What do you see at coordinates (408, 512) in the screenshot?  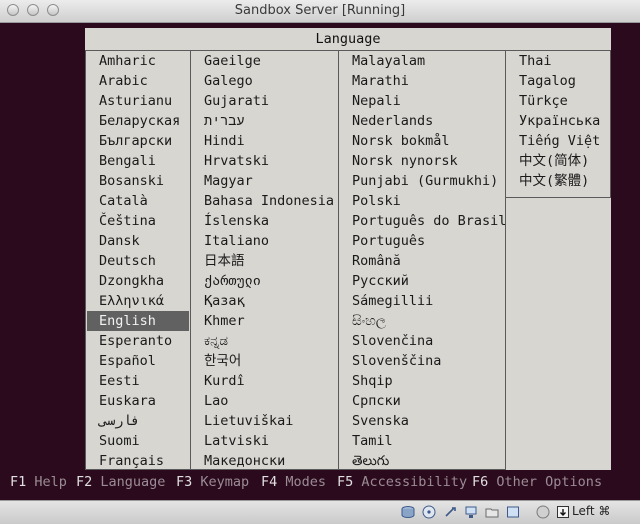 I see `hard-disk-icon` at bounding box center [408, 512].